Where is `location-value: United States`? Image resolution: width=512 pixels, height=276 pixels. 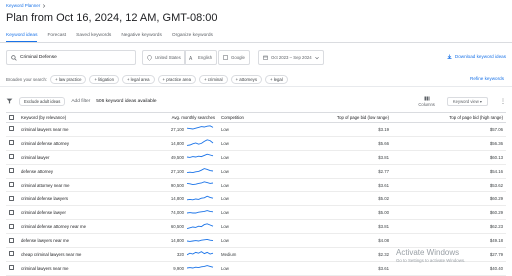 location-value: United States is located at coordinates (168, 57).